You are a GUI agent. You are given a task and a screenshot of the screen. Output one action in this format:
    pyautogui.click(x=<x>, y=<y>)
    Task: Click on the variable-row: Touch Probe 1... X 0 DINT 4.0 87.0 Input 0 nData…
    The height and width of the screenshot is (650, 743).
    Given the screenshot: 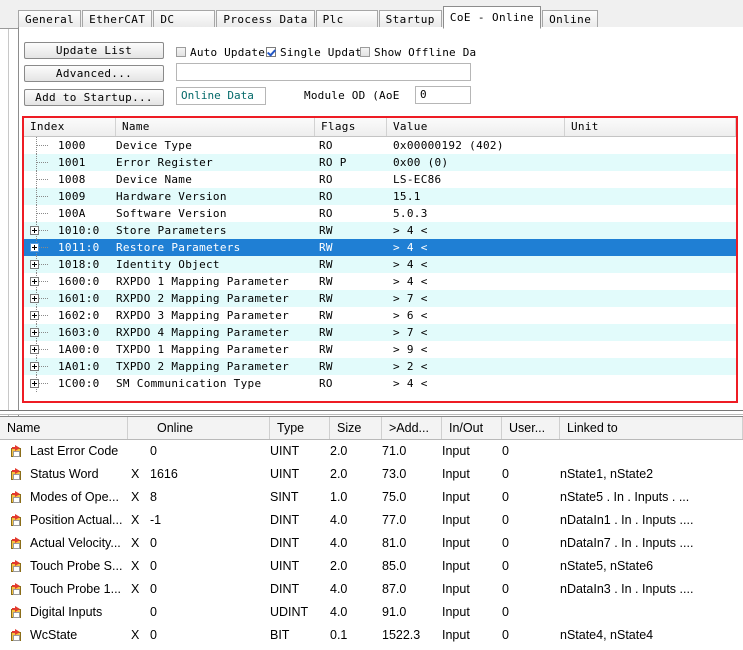 What is the action you would take?
    pyautogui.click(x=371, y=589)
    